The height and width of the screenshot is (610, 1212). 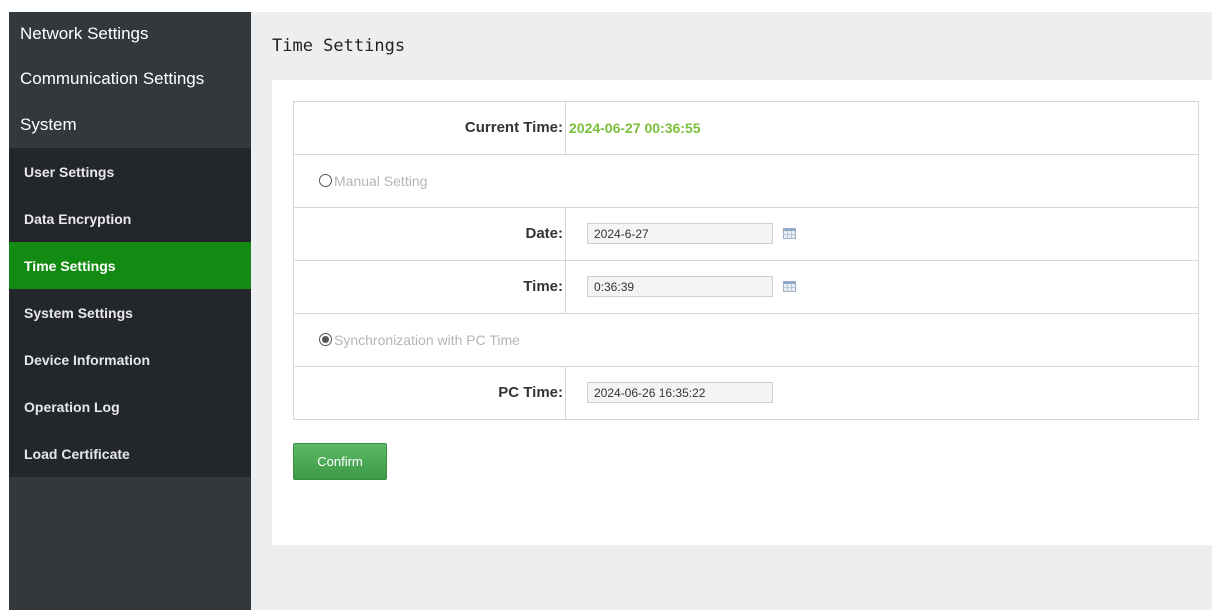 I want to click on manual-setting-label: Manual Setting, so click(x=381, y=181).